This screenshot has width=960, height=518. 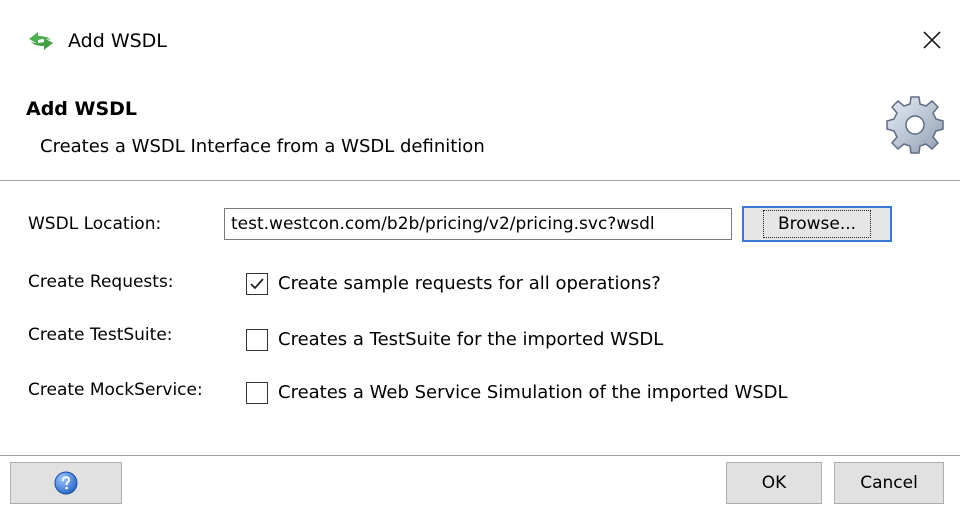 I want to click on gear-icon, so click(x=915, y=125).